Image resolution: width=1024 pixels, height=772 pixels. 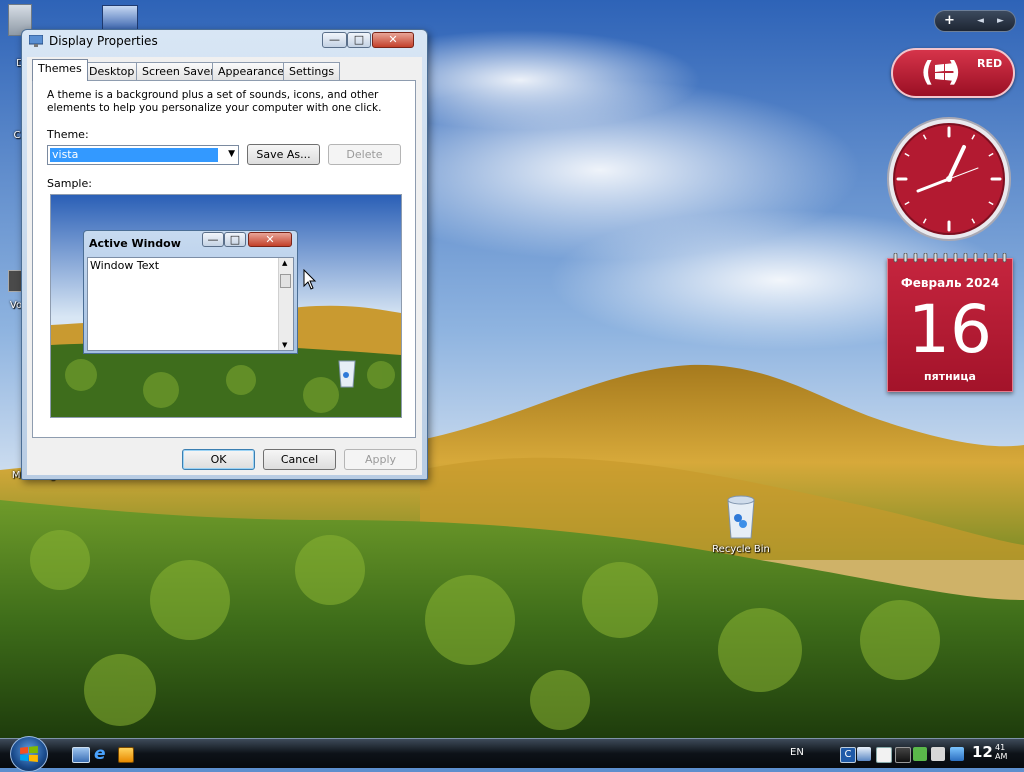 I want to click on tab-themes: Themes, so click(x=60, y=70).